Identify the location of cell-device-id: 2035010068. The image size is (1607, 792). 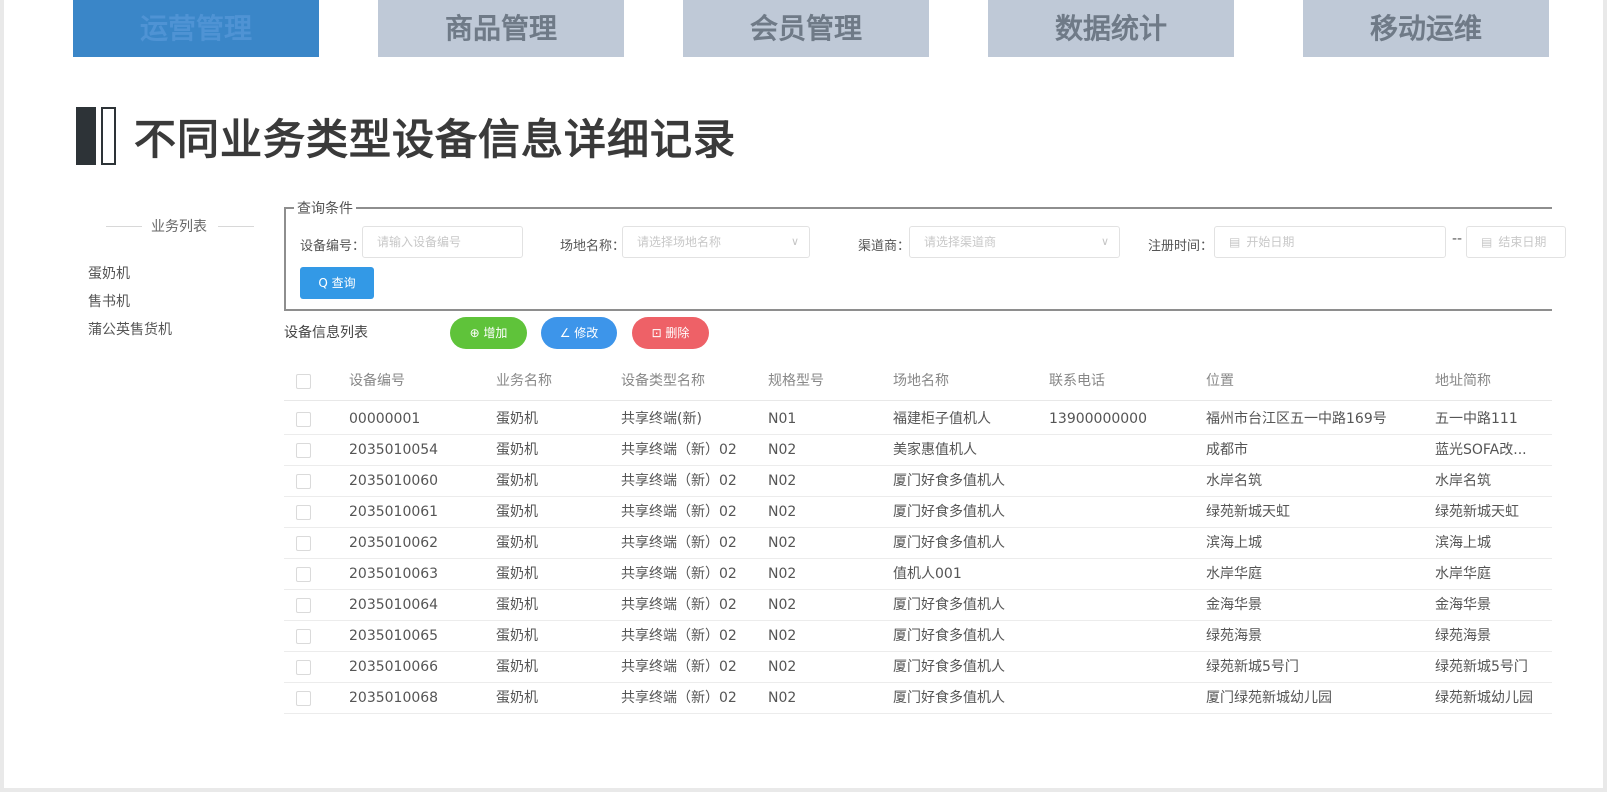
(394, 698).